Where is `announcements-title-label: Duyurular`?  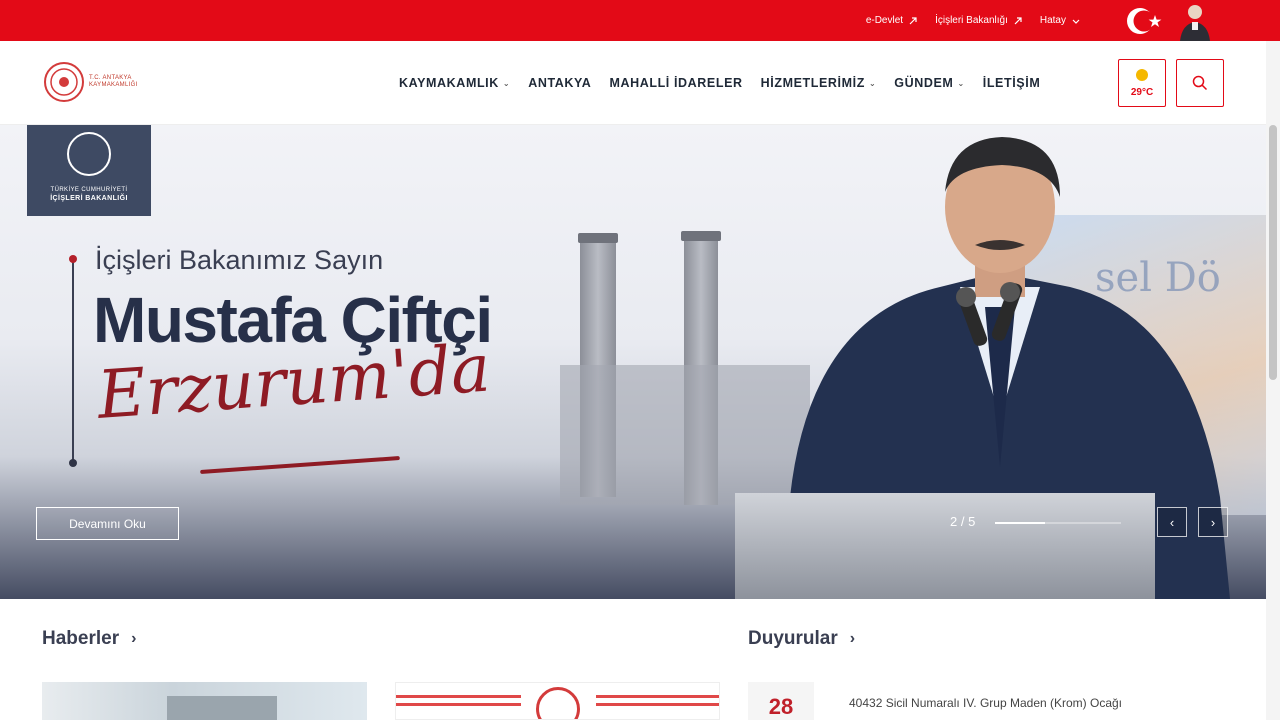
announcements-title-label: Duyurular is located at coordinates (793, 638).